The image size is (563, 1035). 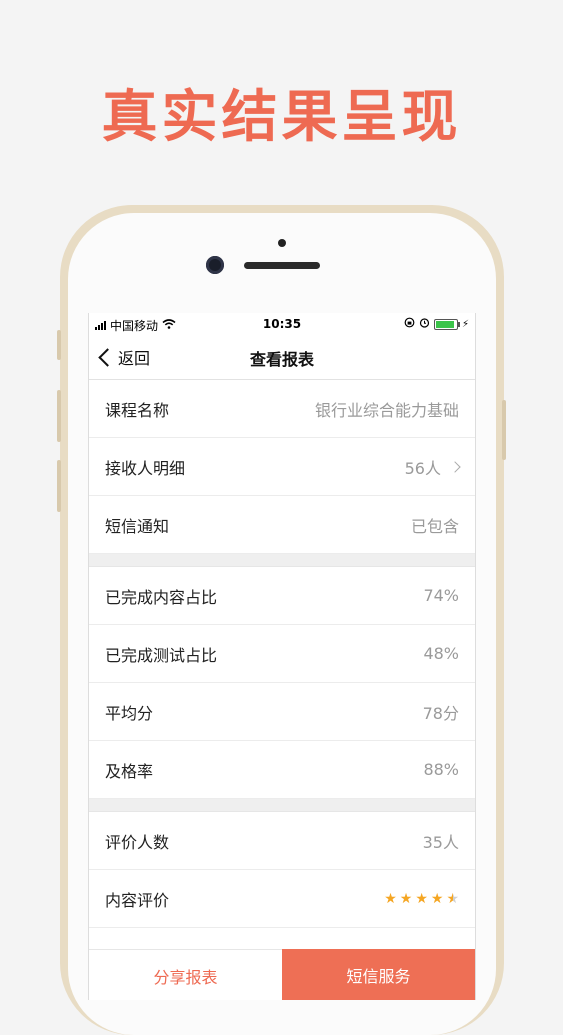 I want to click on lock-rotation-icon, so click(x=409, y=324).